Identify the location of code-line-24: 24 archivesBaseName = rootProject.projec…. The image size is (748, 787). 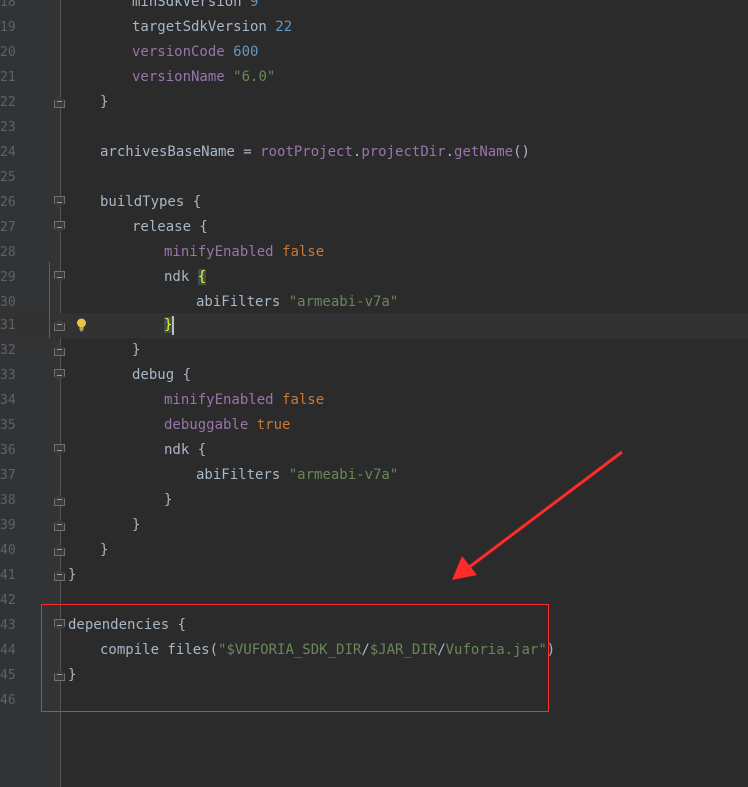
(374, 152).